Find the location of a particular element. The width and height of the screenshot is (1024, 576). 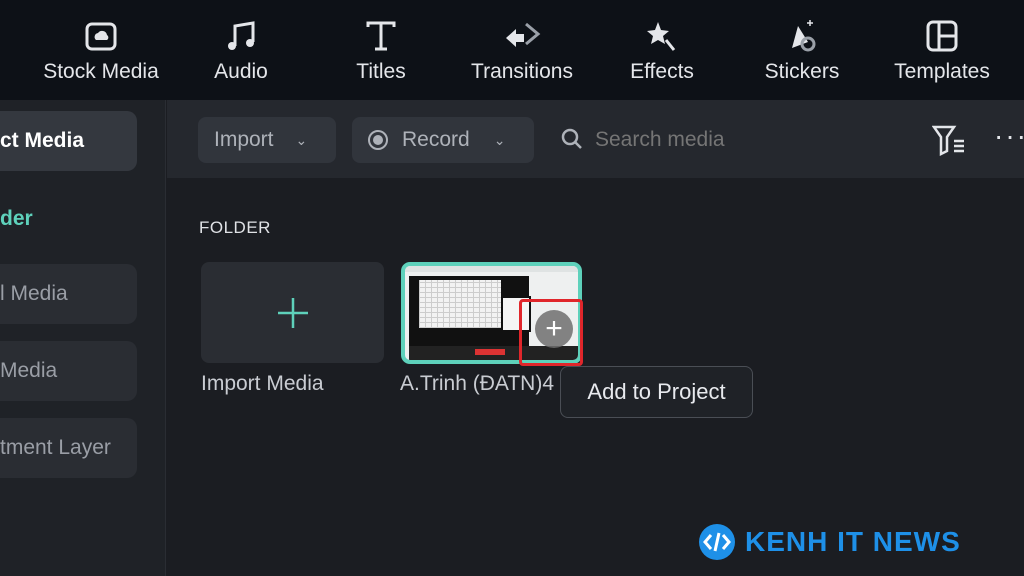

import-button: Import ⌄ is located at coordinates (267, 140).